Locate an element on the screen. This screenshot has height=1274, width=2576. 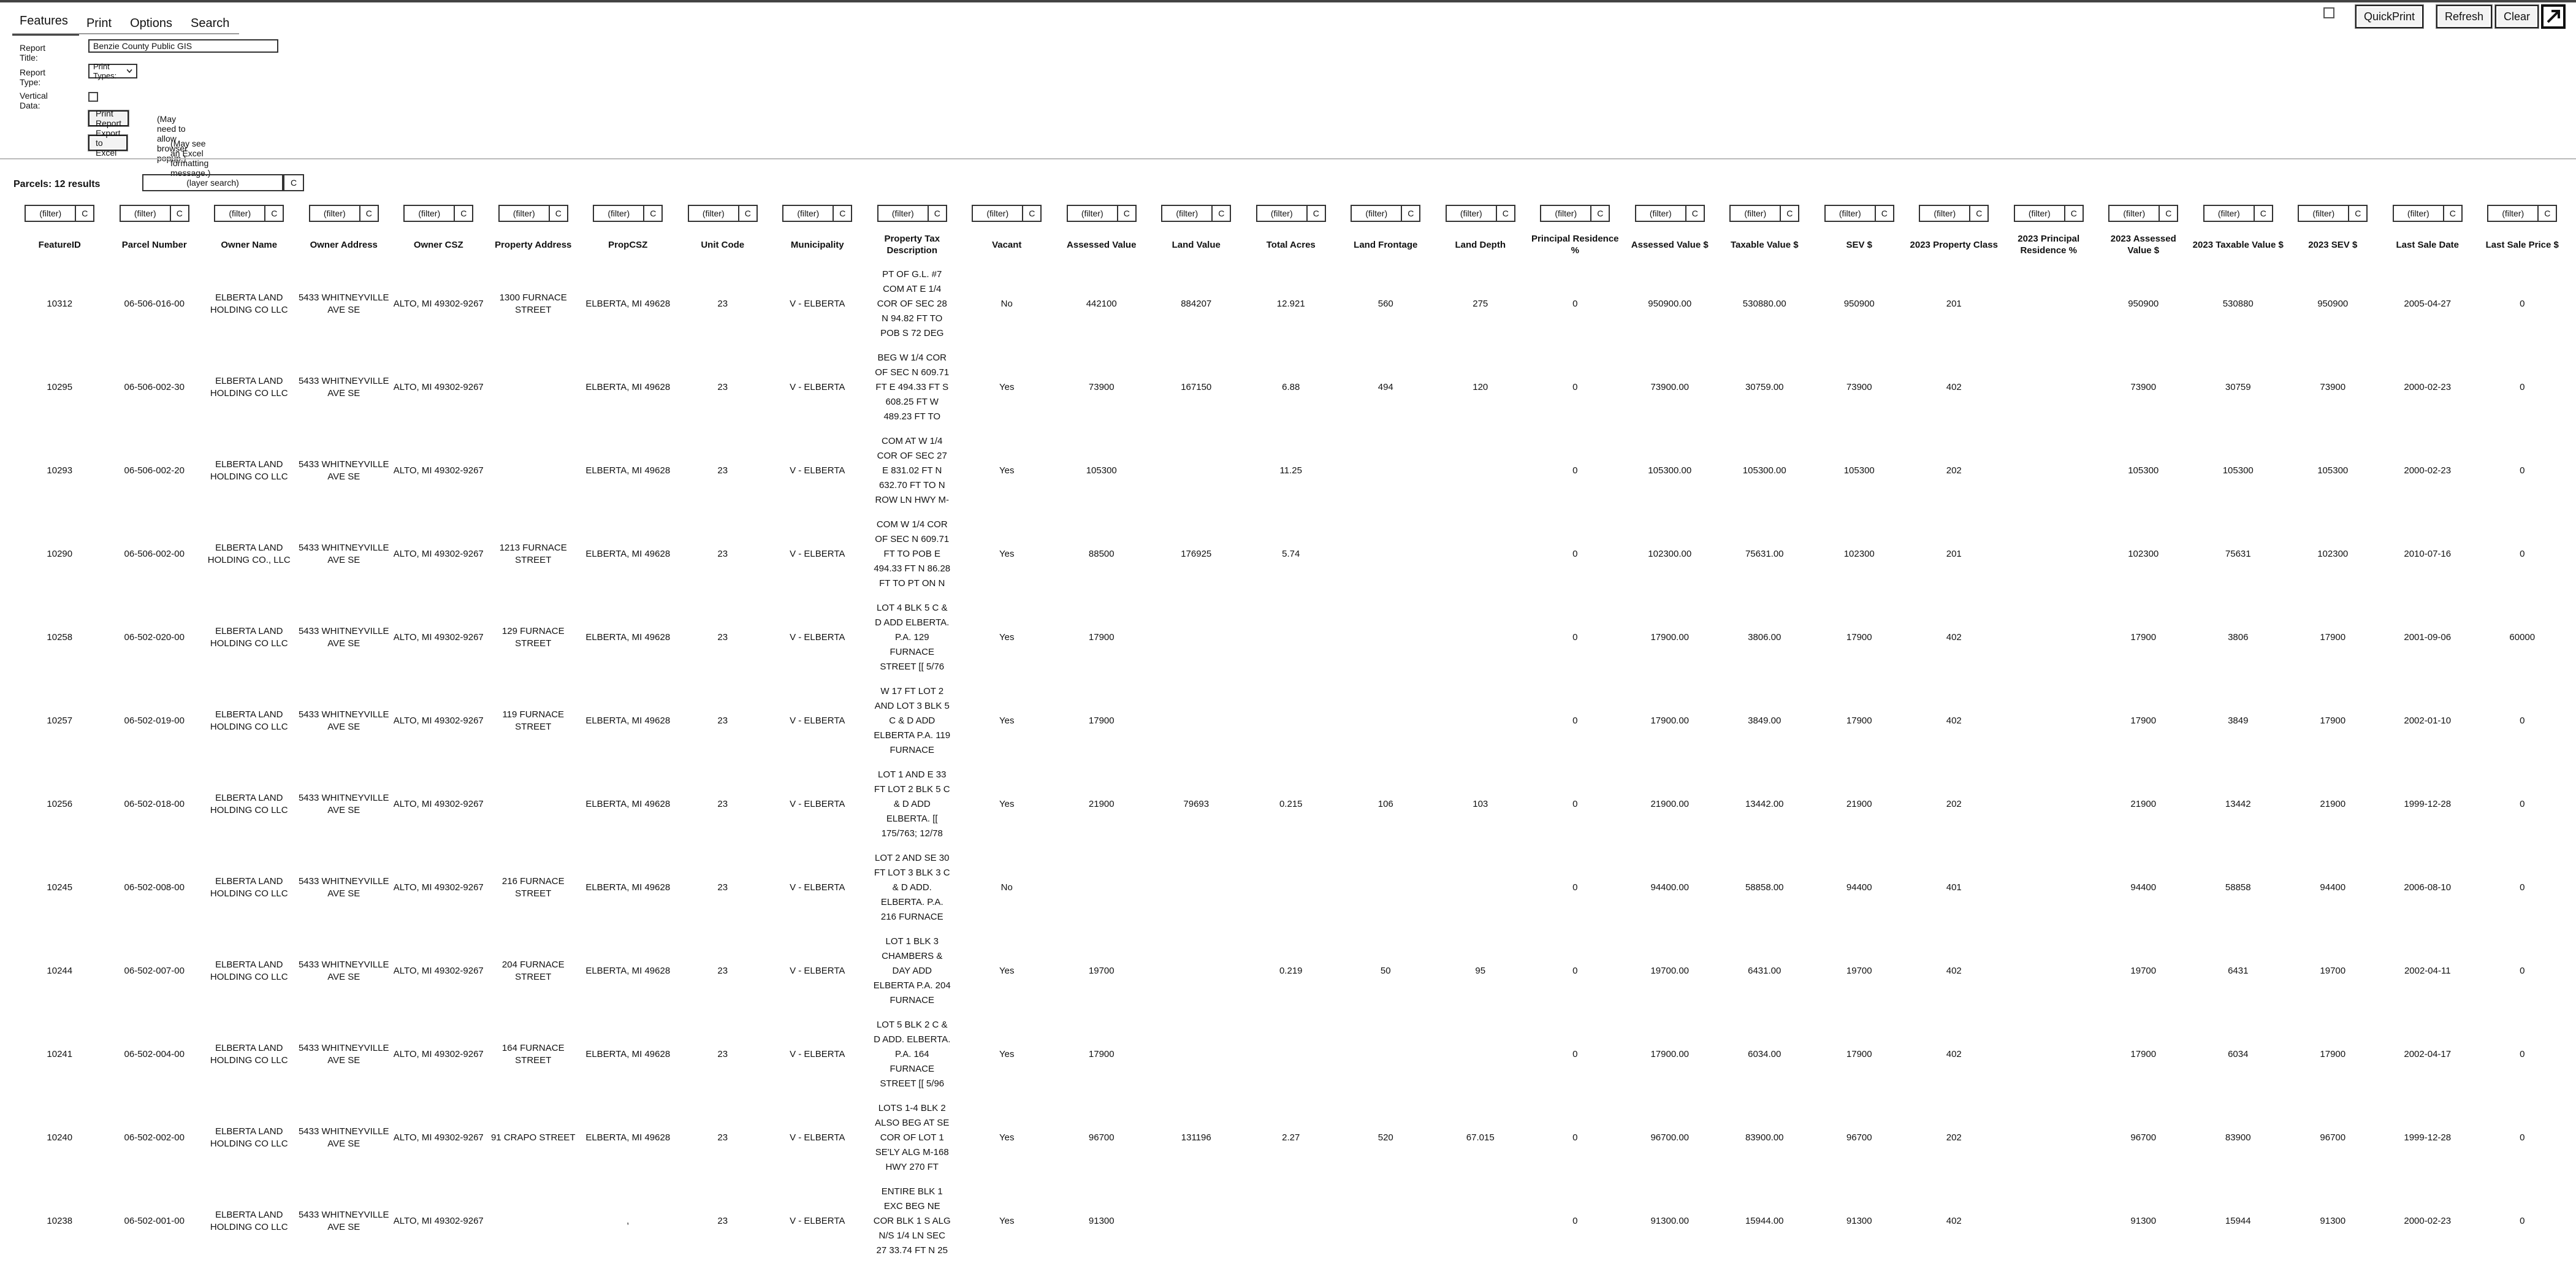
tab-features: Features is located at coordinates (45, 25).